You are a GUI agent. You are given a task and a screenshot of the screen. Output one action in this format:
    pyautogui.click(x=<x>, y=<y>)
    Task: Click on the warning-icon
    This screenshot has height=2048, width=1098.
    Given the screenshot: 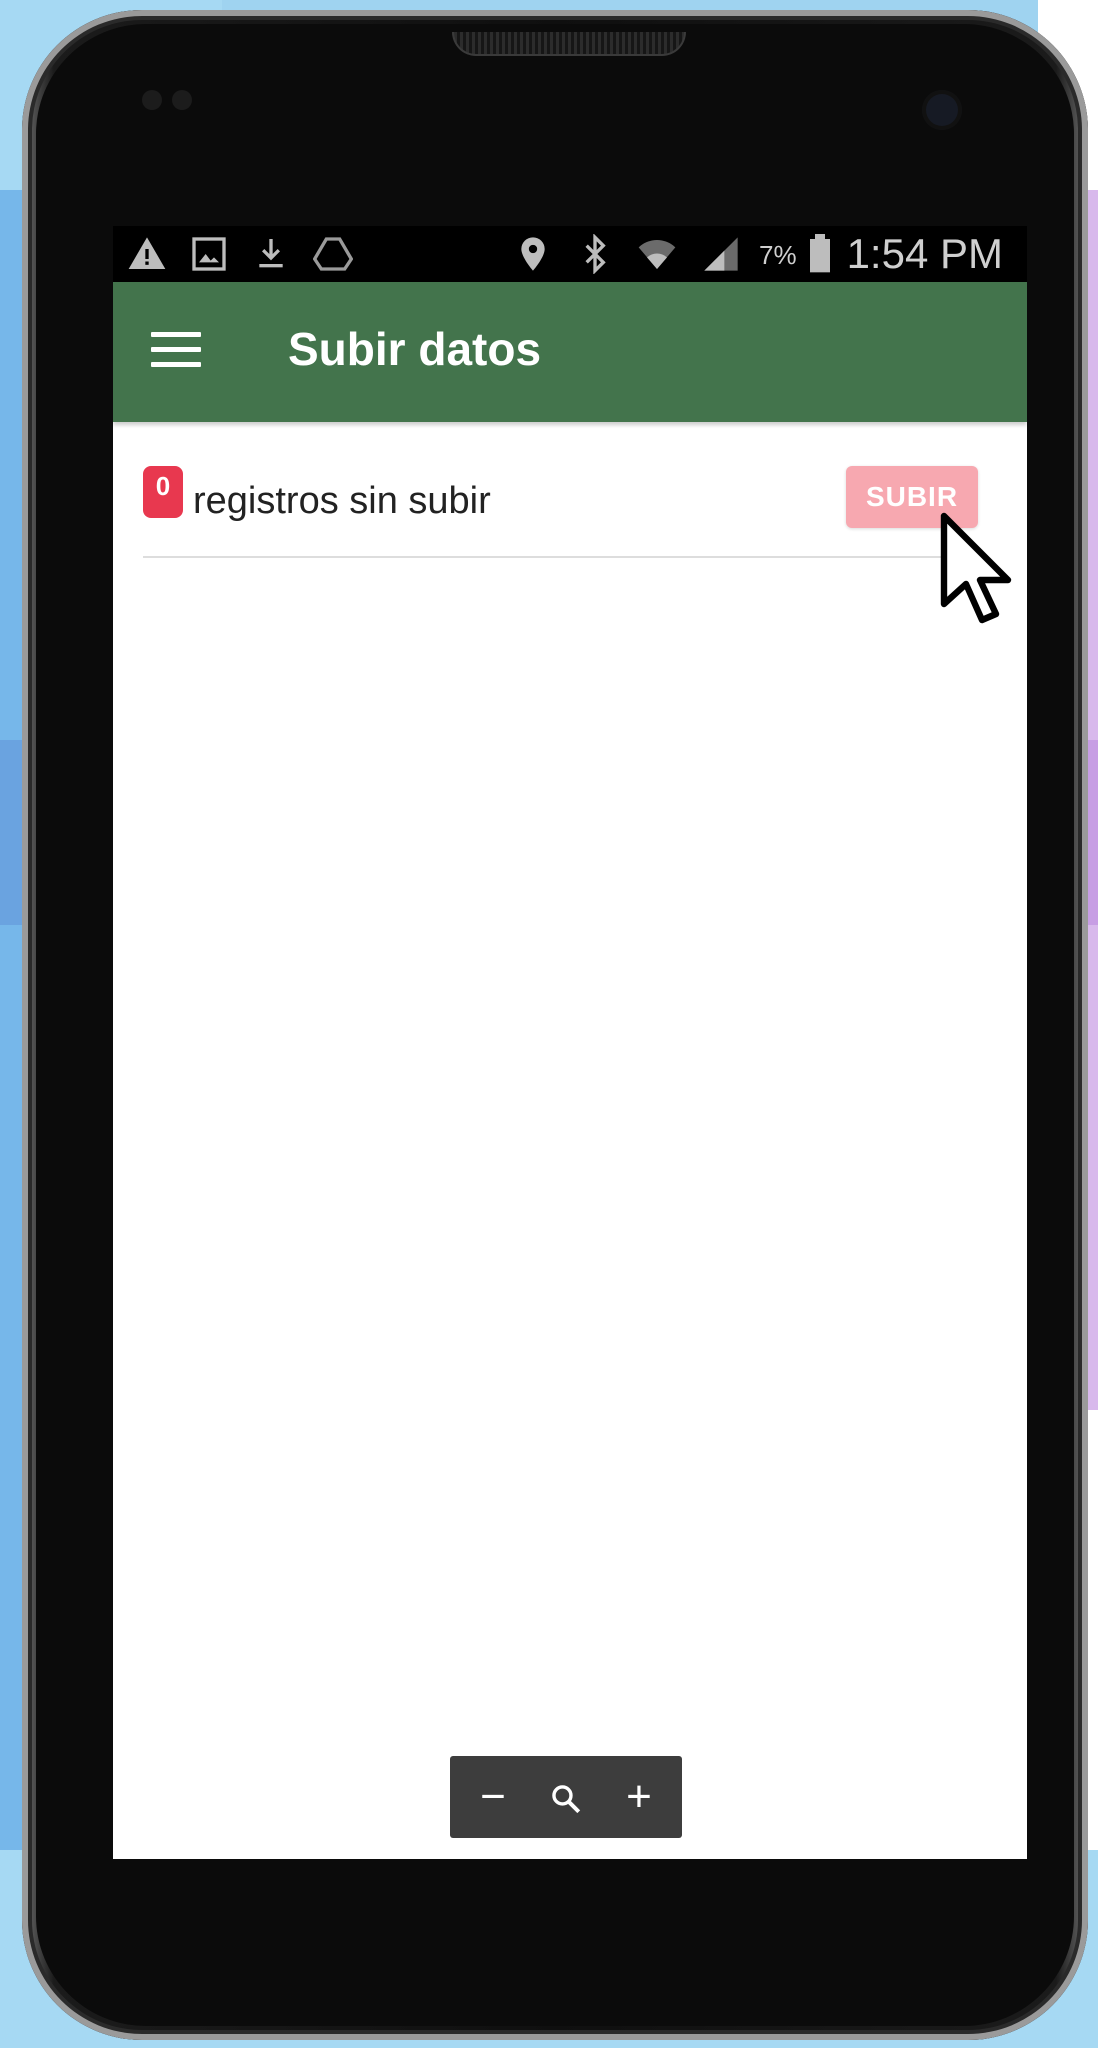 What is the action you would take?
    pyautogui.click(x=147, y=259)
    